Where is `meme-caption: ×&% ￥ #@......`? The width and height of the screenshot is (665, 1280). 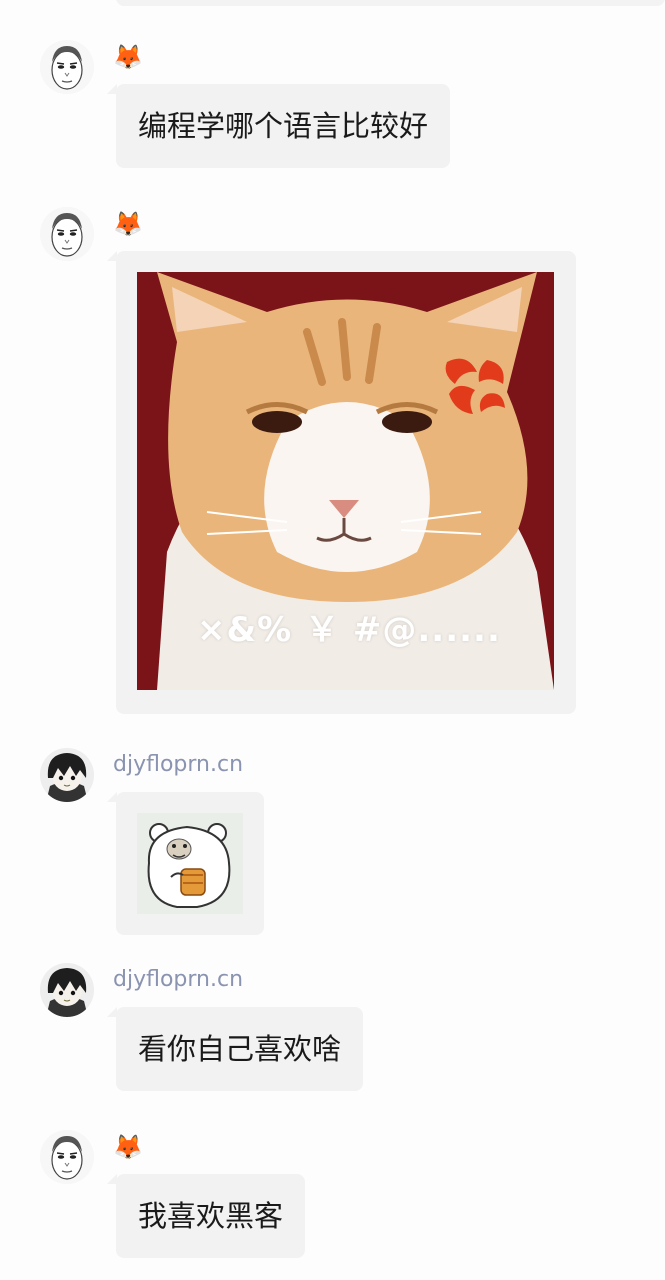 meme-caption: ×&% ￥ #@...... is located at coordinates (349, 630).